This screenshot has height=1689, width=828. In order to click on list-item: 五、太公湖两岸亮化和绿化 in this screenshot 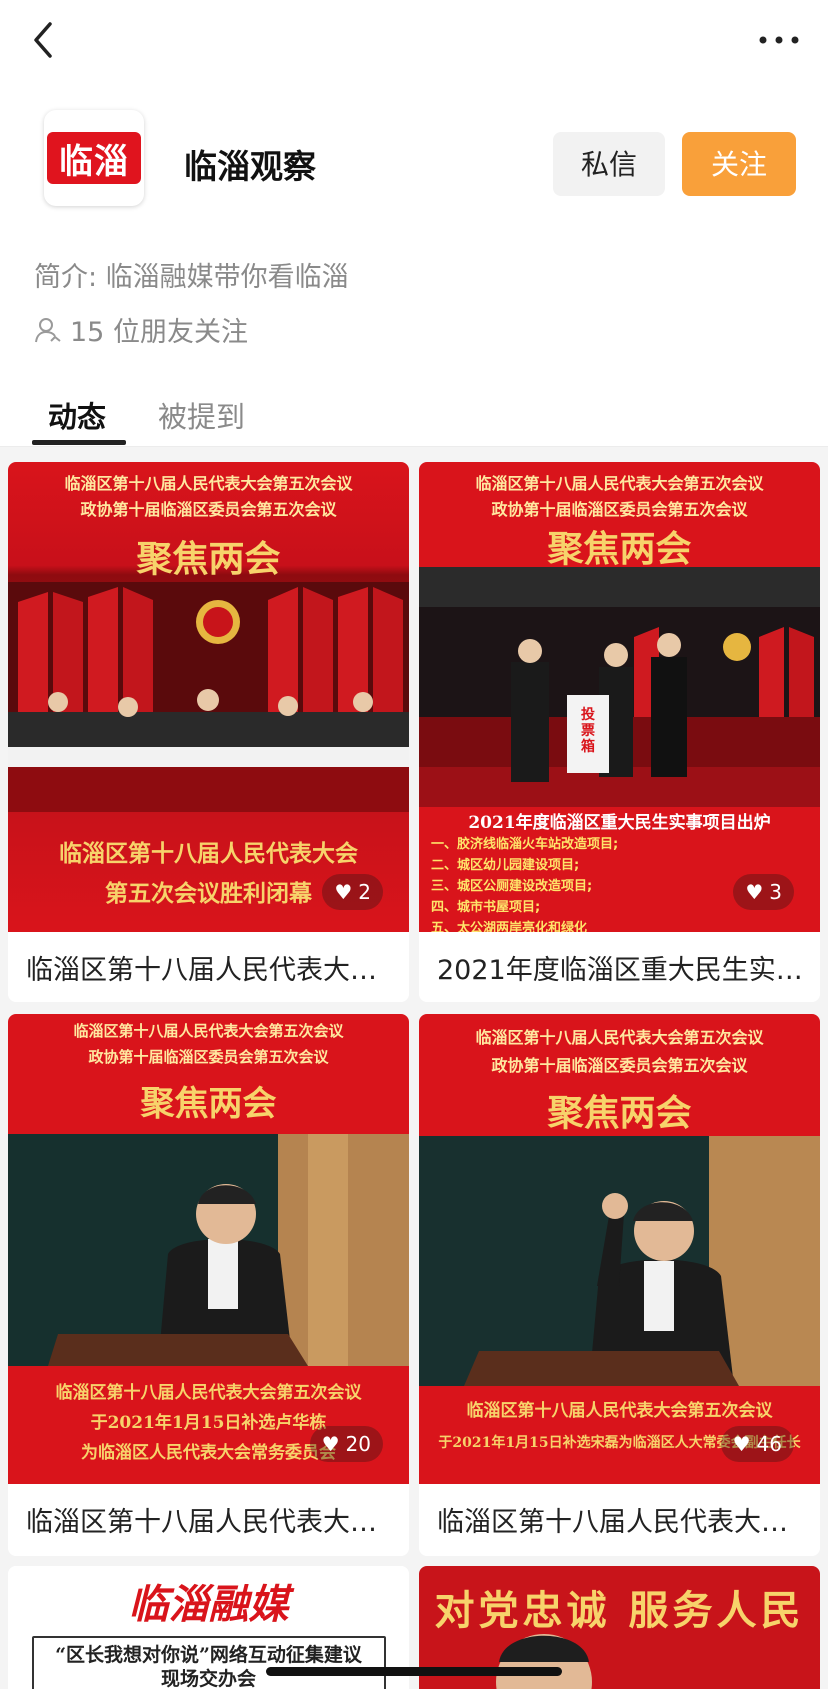, I will do `click(509, 926)`.